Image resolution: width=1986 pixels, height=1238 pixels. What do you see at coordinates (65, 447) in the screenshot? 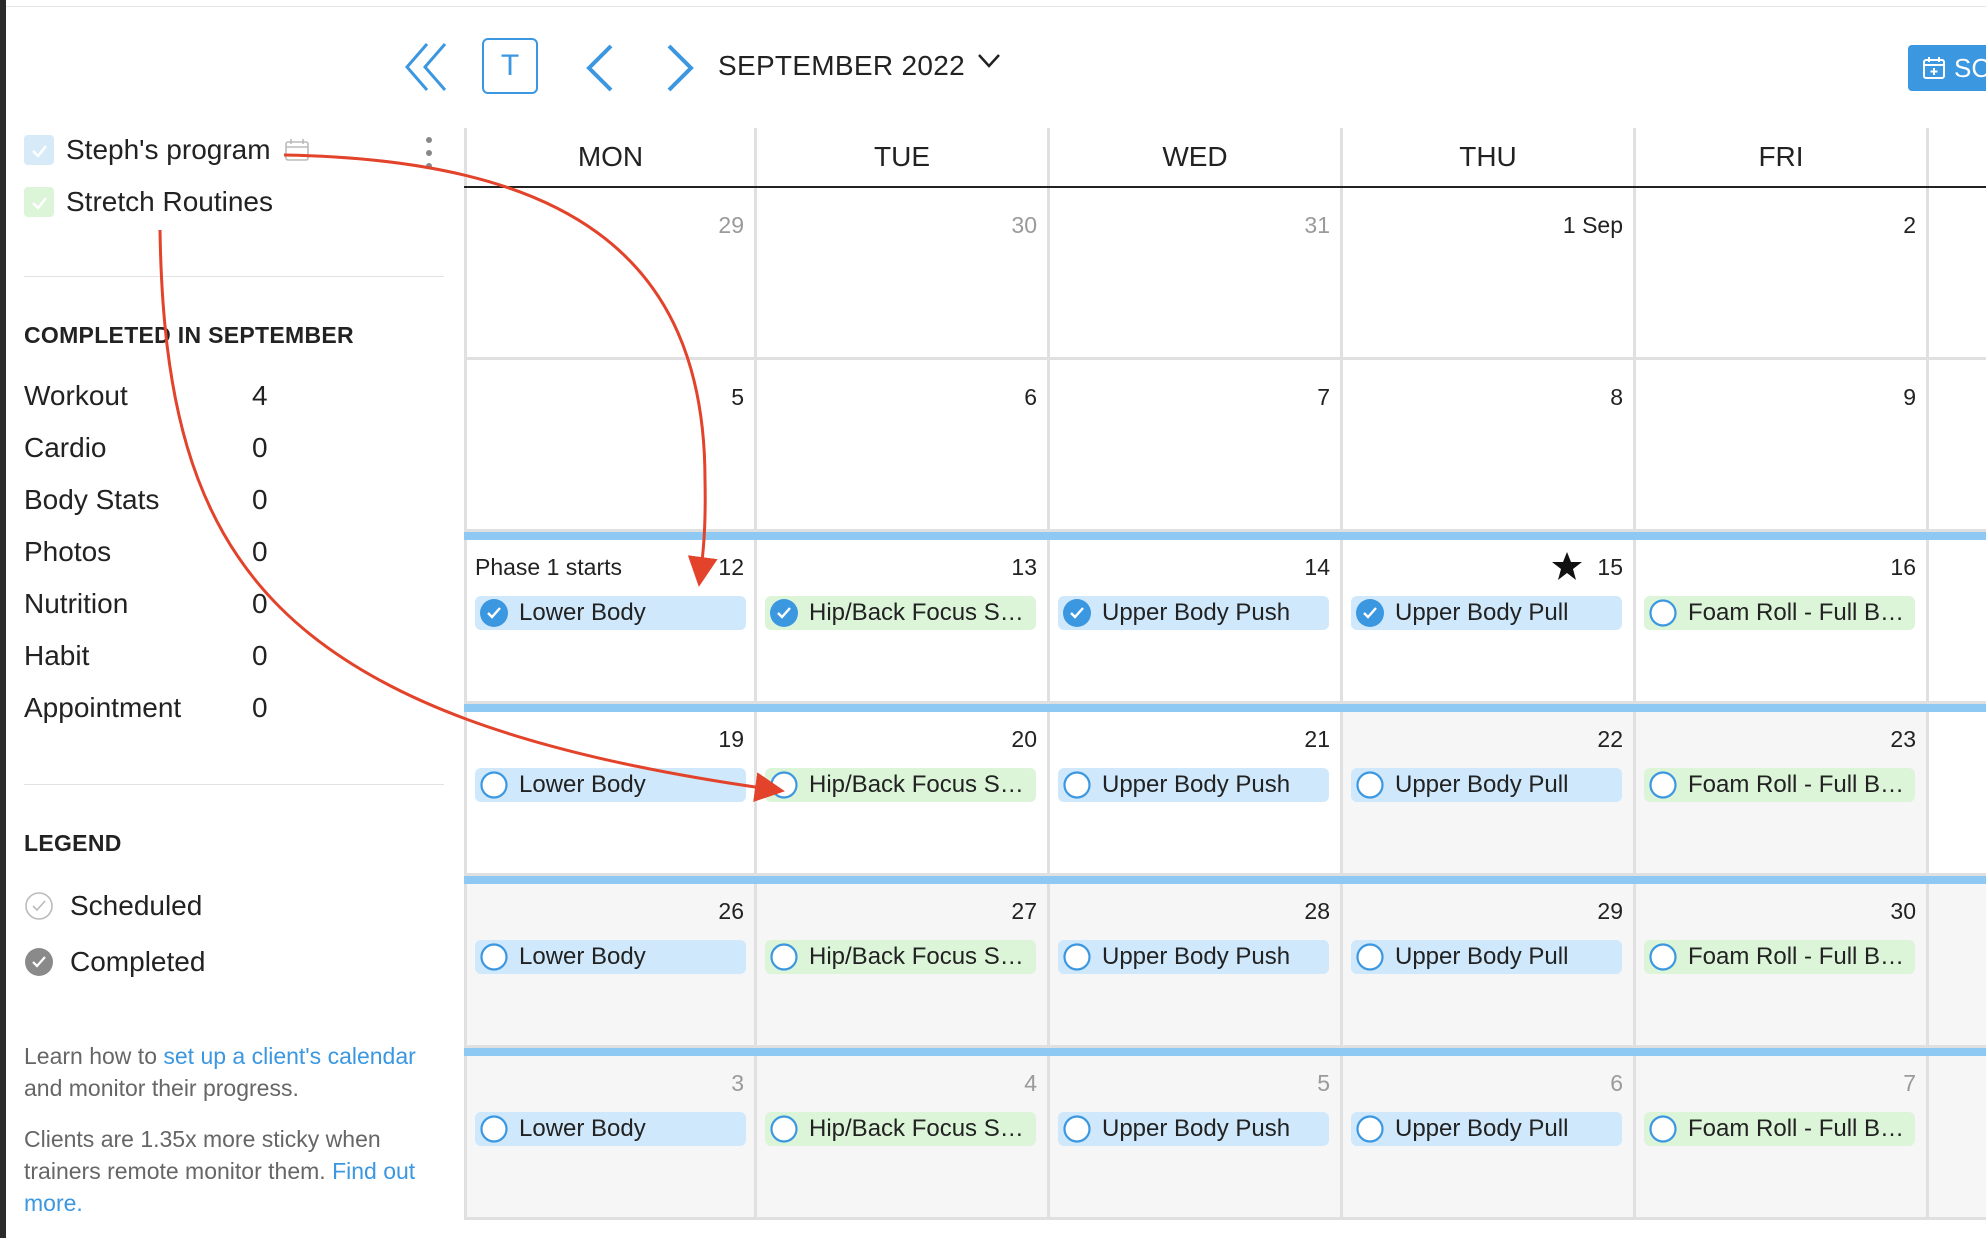
I see `stat-name: Cardio` at bounding box center [65, 447].